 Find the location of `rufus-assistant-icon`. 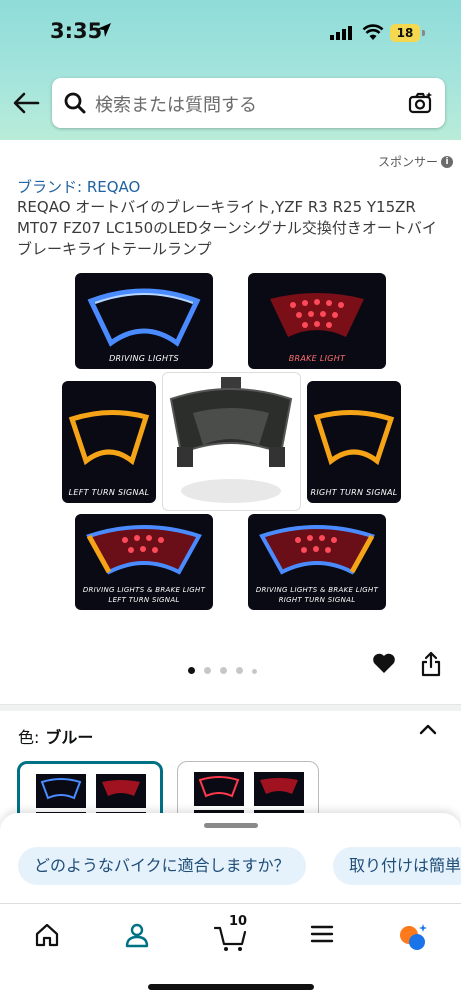

rufus-assistant-icon is located at coordinates (413, 937).